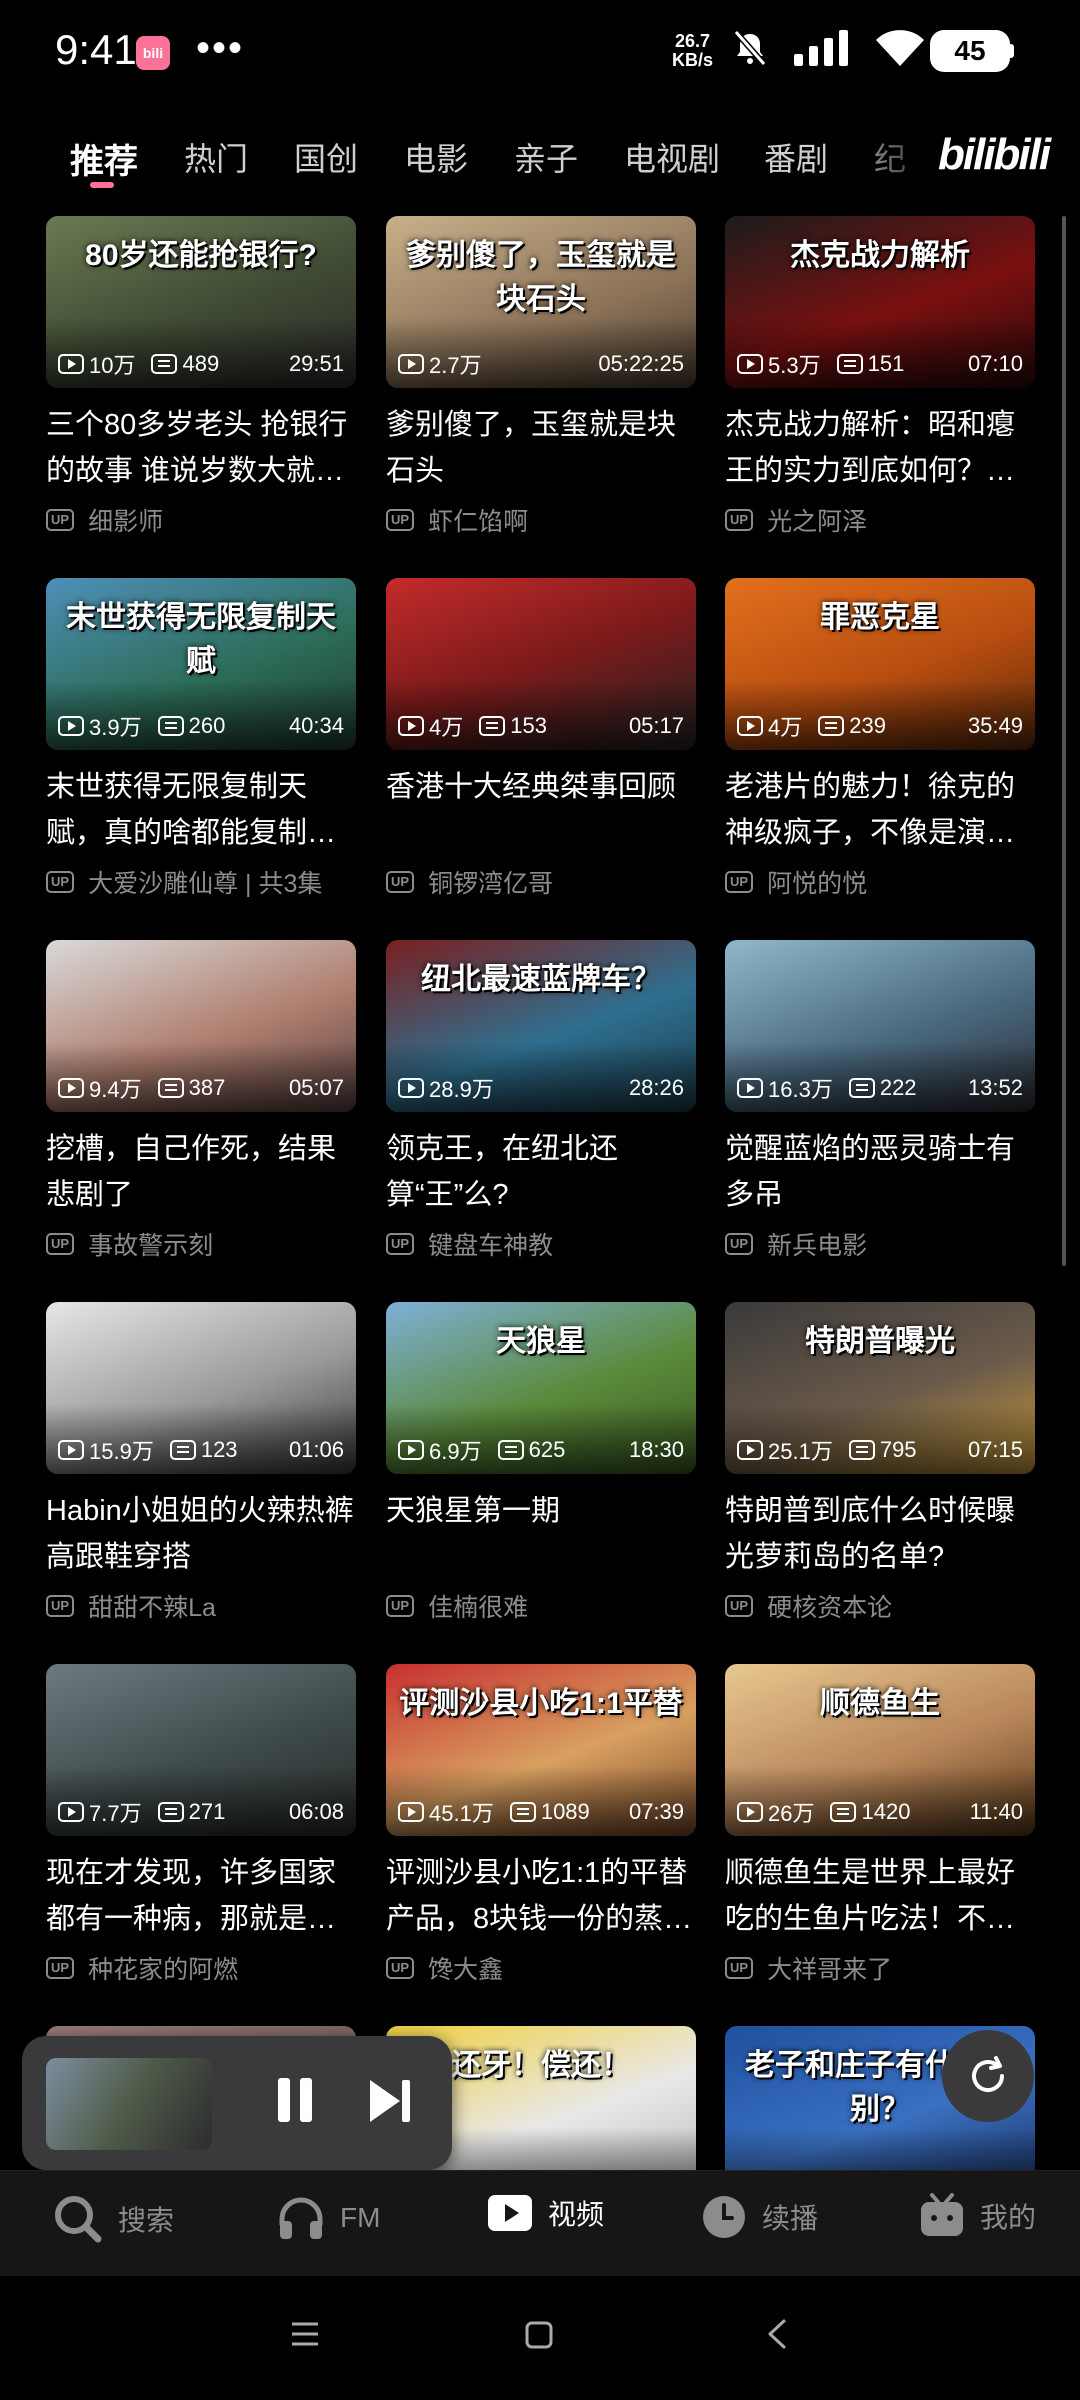 The width and height of the screenshot is (1080, 2400). What do you see at coordinates (880, 1812) in the screenshot?
I see `video-meta: 26万 1420 11:40` at bounding box center [880, 1812].